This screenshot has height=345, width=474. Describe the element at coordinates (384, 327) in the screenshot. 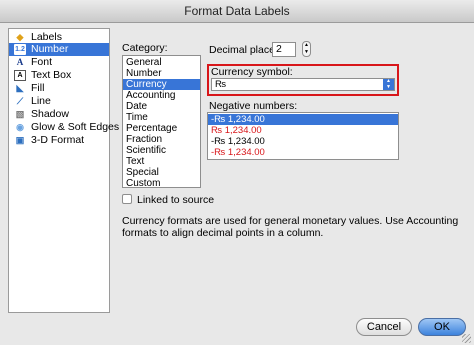

I see `cancel-button: Cancel` at that location.